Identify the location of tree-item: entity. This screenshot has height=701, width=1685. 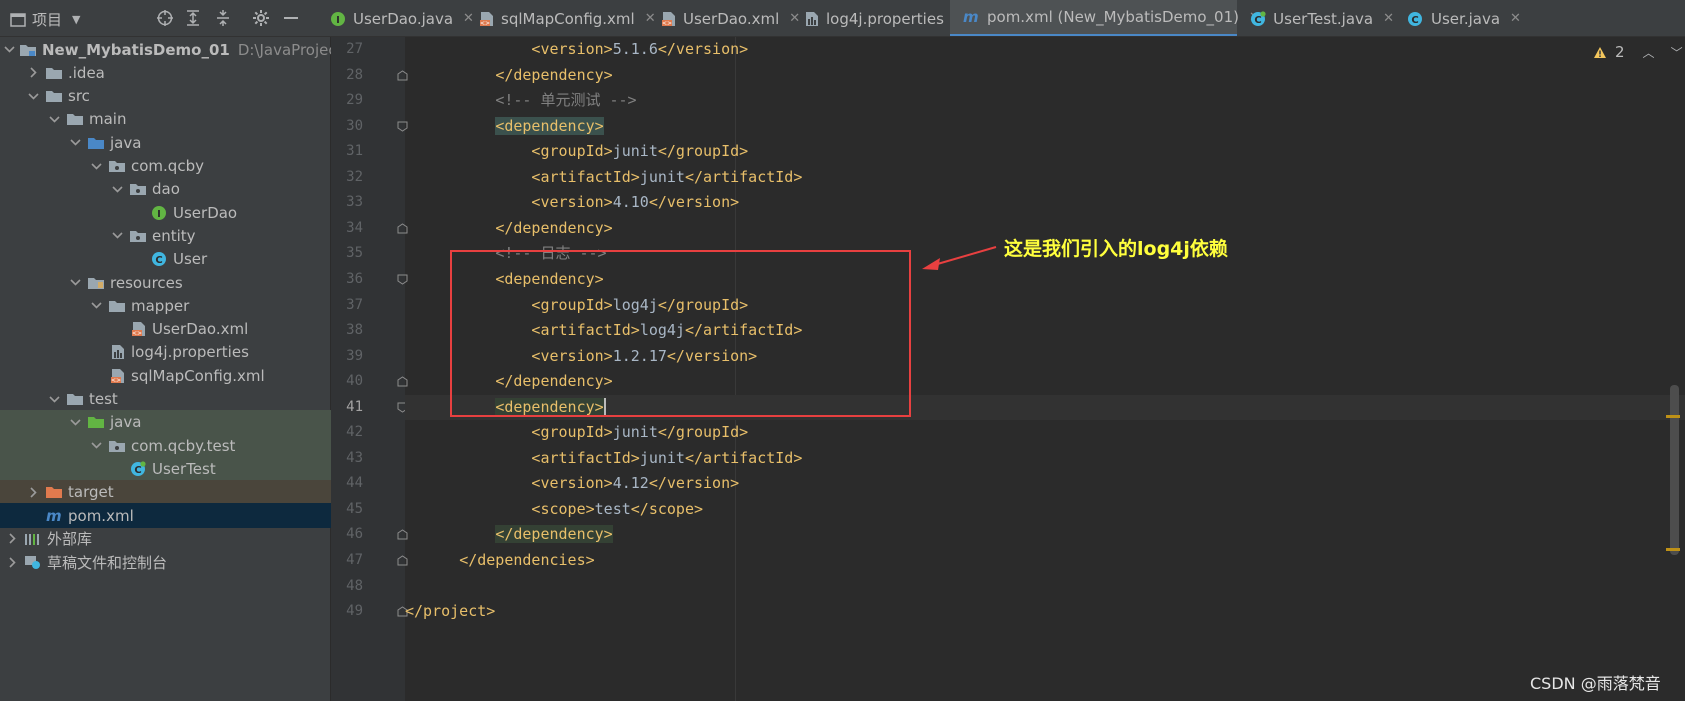
(165, 235).